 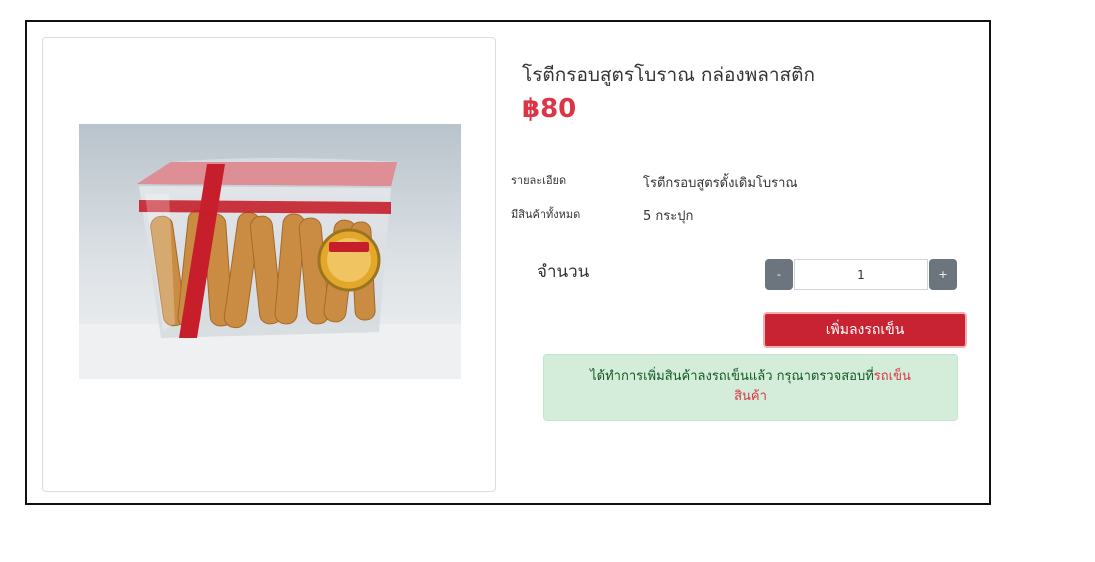 I want to click on quantity-decrease-button: -, so click(x=779, y=274).